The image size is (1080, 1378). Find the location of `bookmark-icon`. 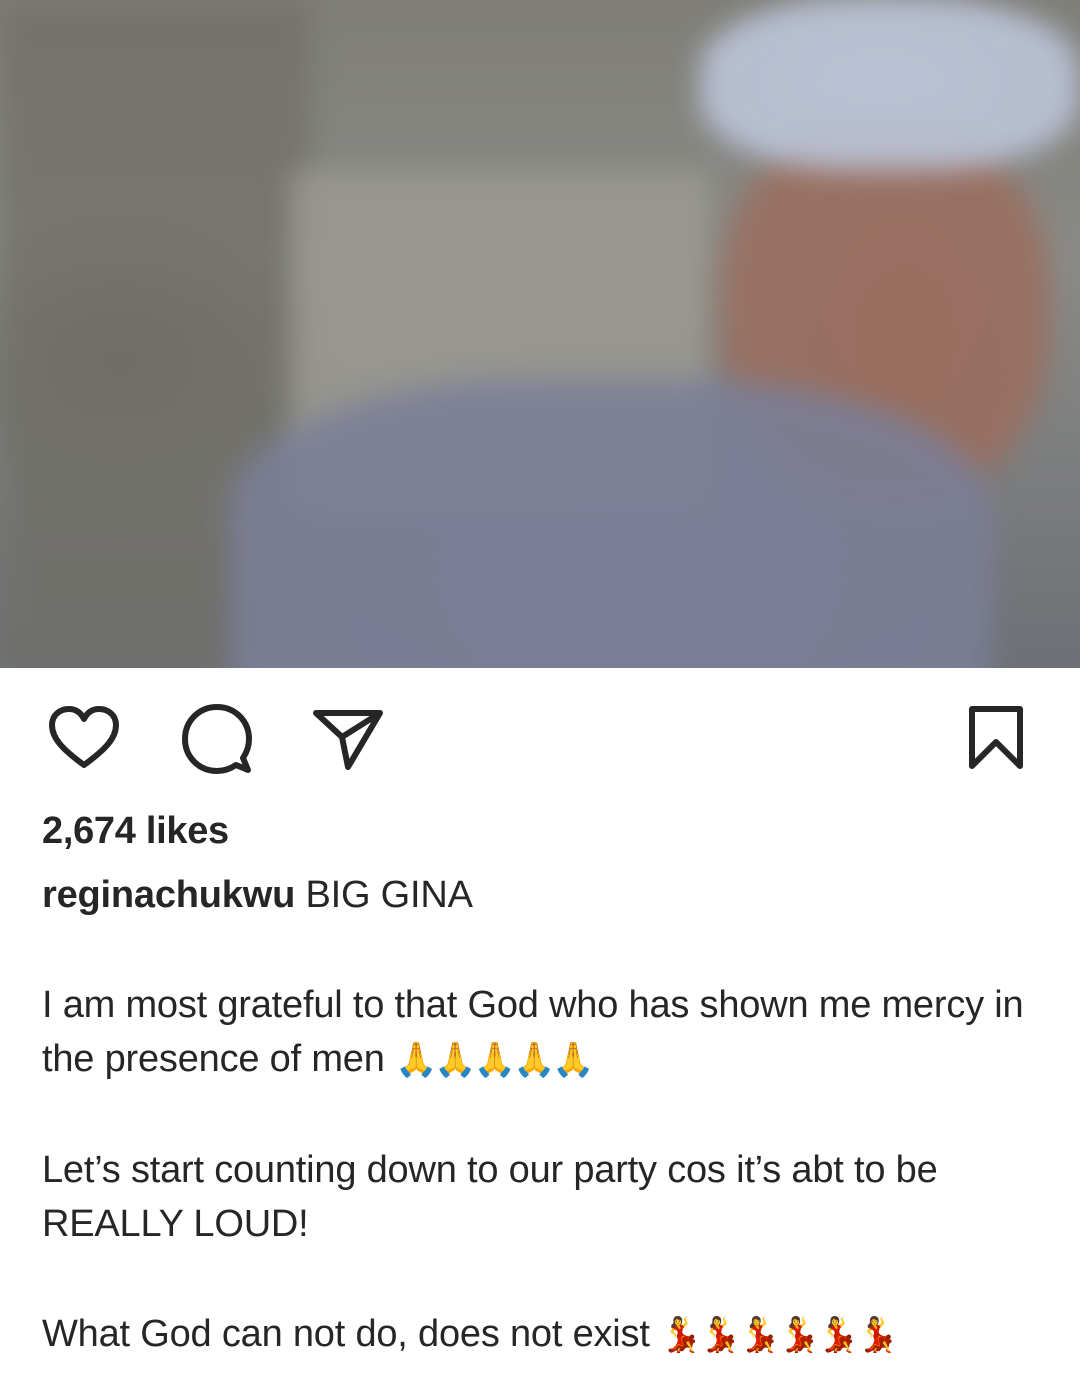

bookmark-icon is located at coordinates (996, 737).